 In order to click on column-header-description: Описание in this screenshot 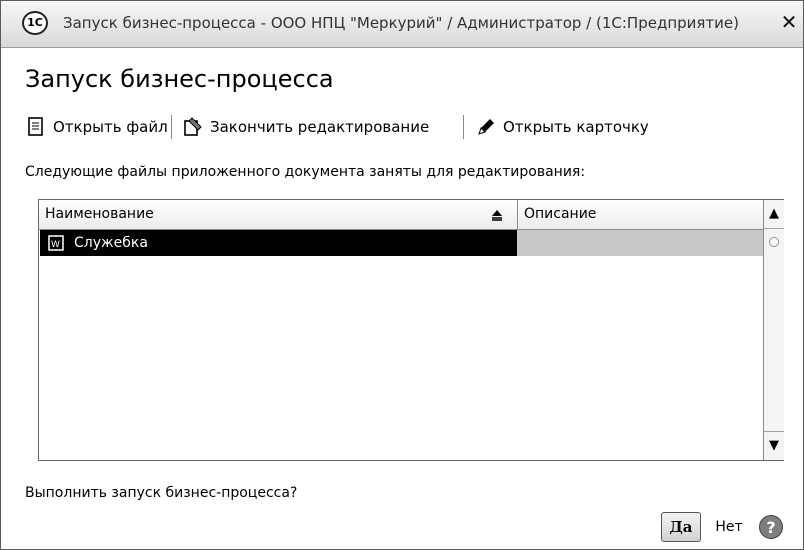, I will do `click(640, 214)`.